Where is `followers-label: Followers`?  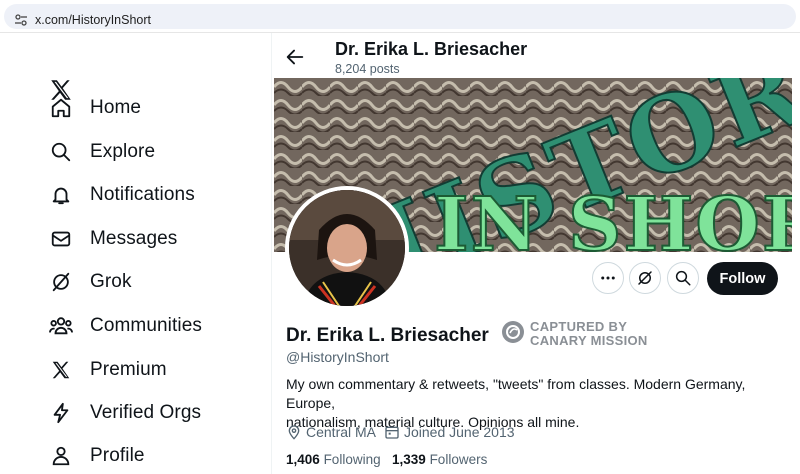
followers-label: Followers is located at coordinates (458, 459).